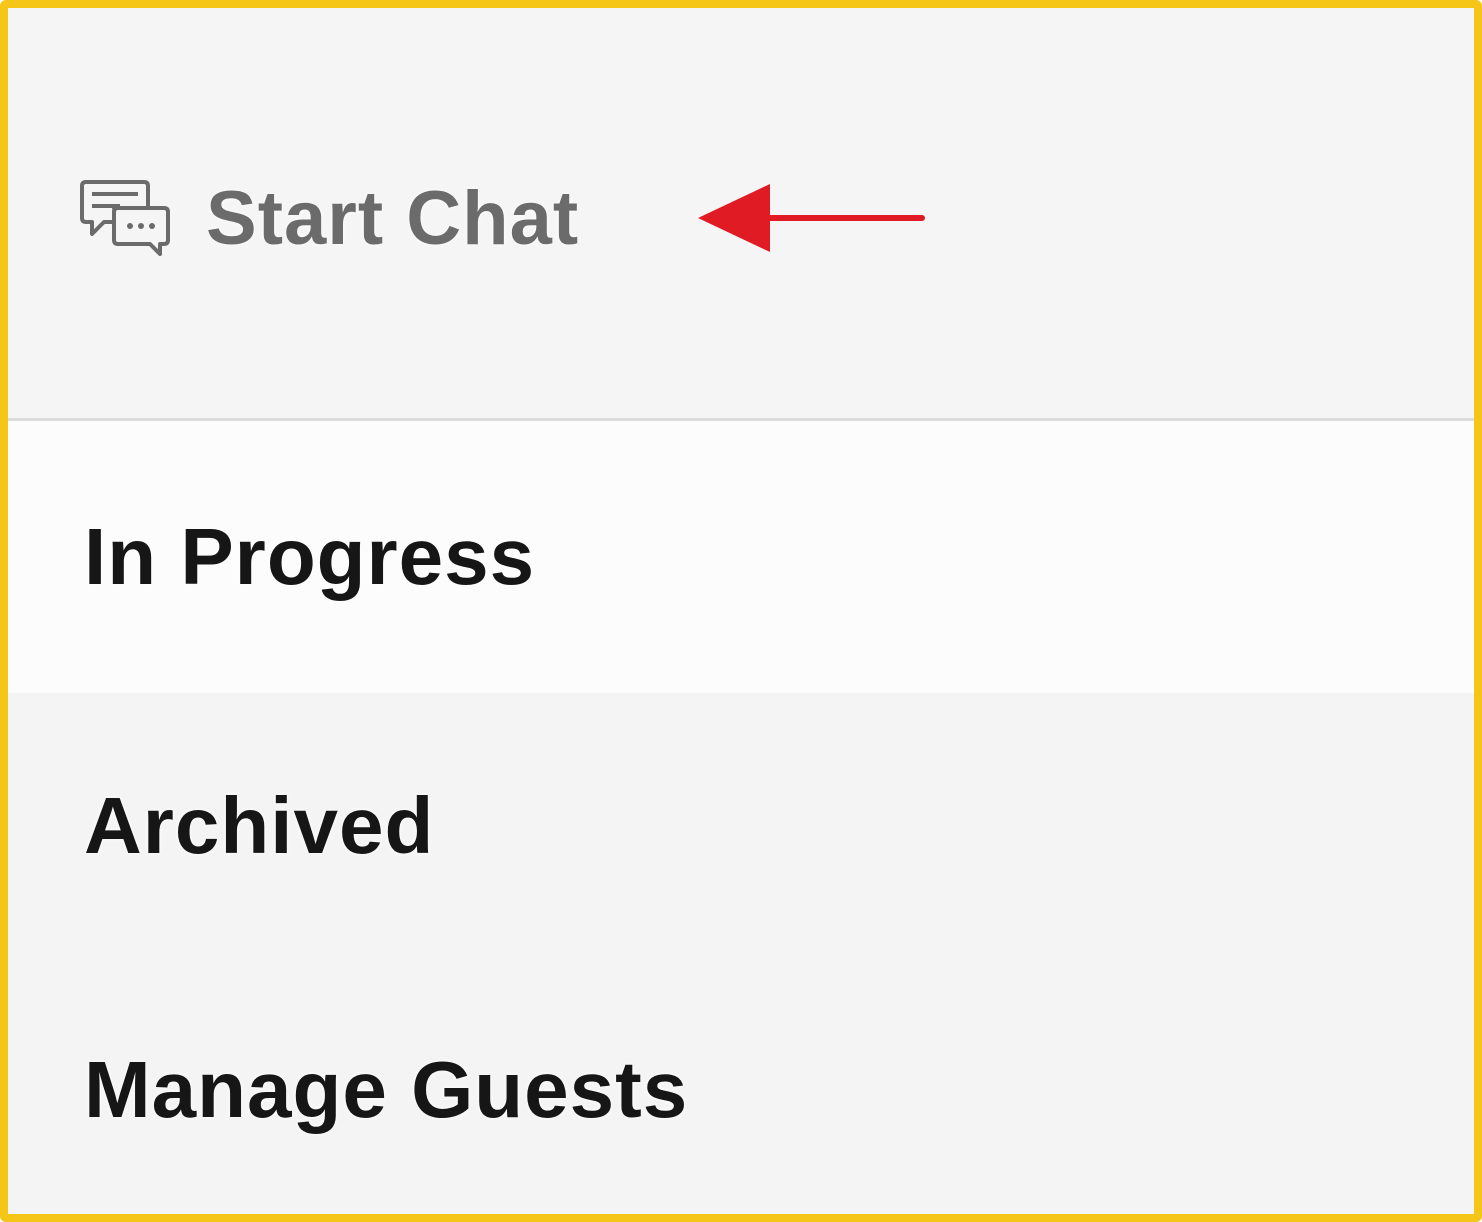 This screenshot has height=1222, width=1482. Describe the element at coordinates (125, 218) in the screenshot. I see `chat-bubbles-icon` at that location.